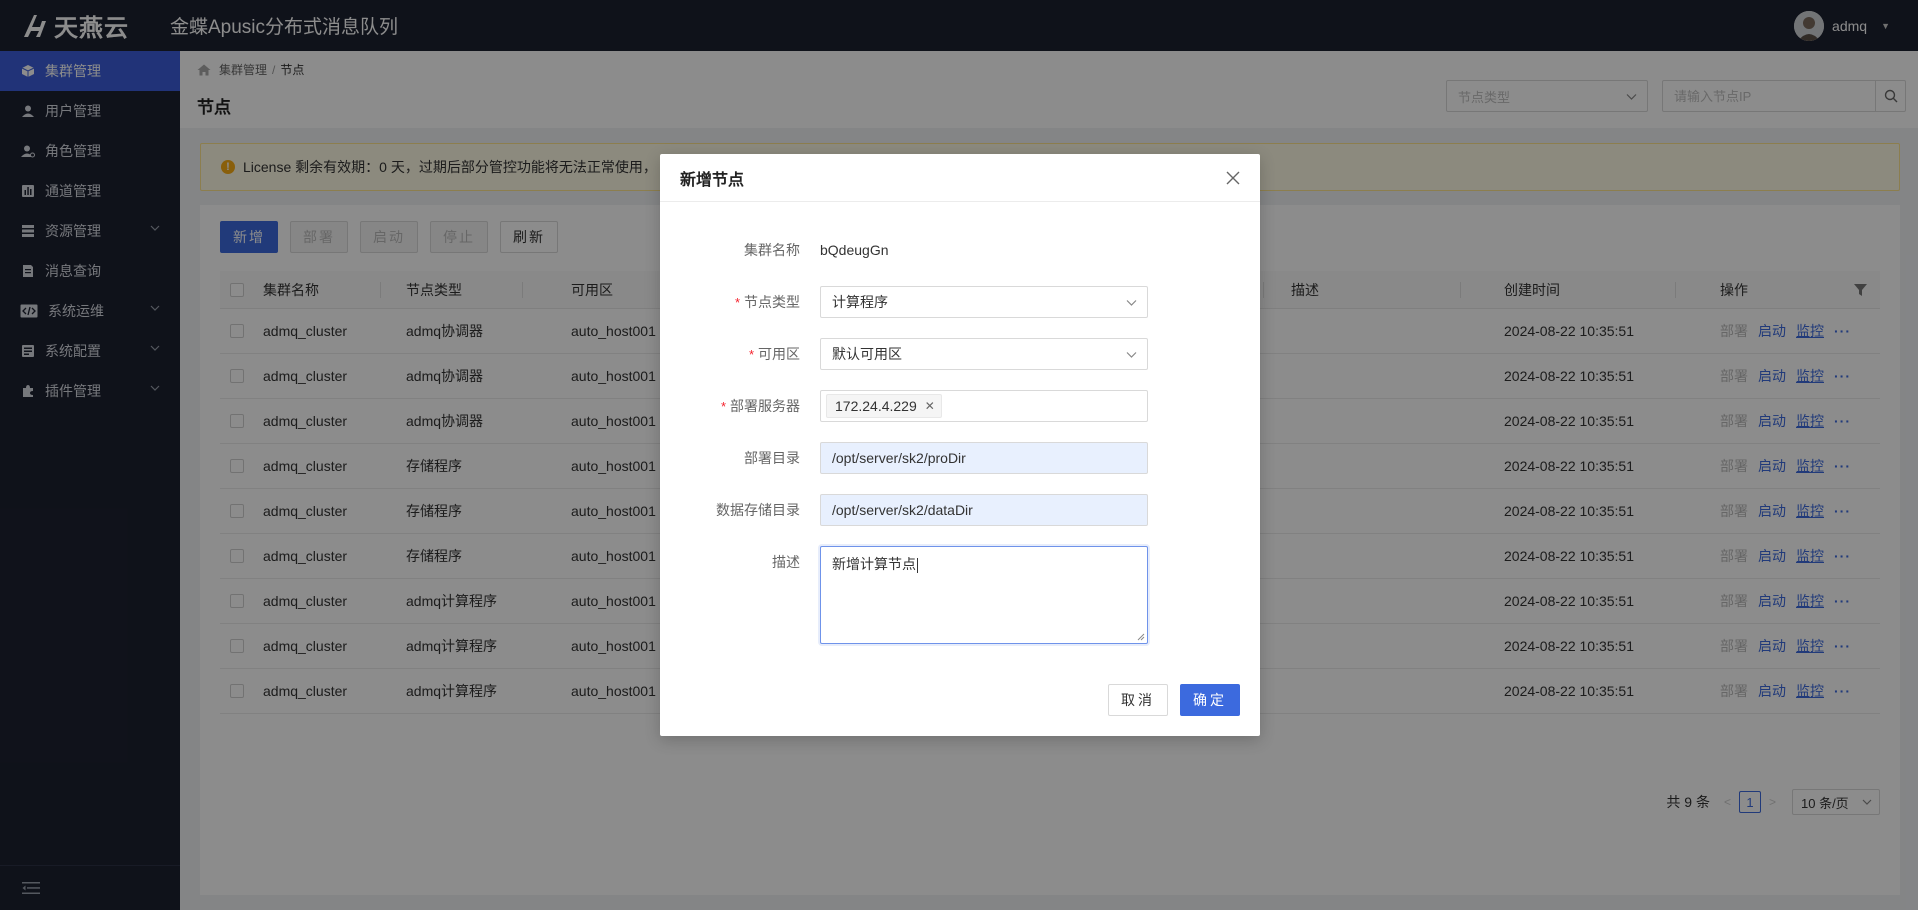 The image size is (1918, 910). Describe the element at coordinates (712, 180) in the screenshot. I see `dialog-title: 新增节点` at that location.